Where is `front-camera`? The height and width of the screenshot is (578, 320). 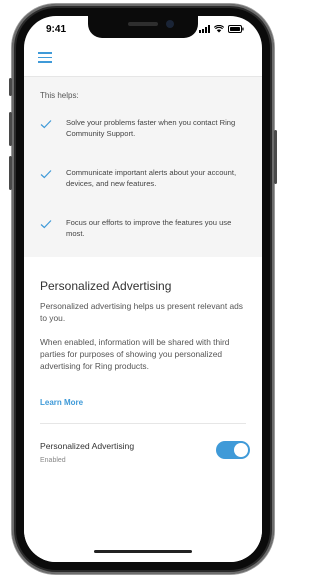
front-camera is located at coordinates (170, 24).